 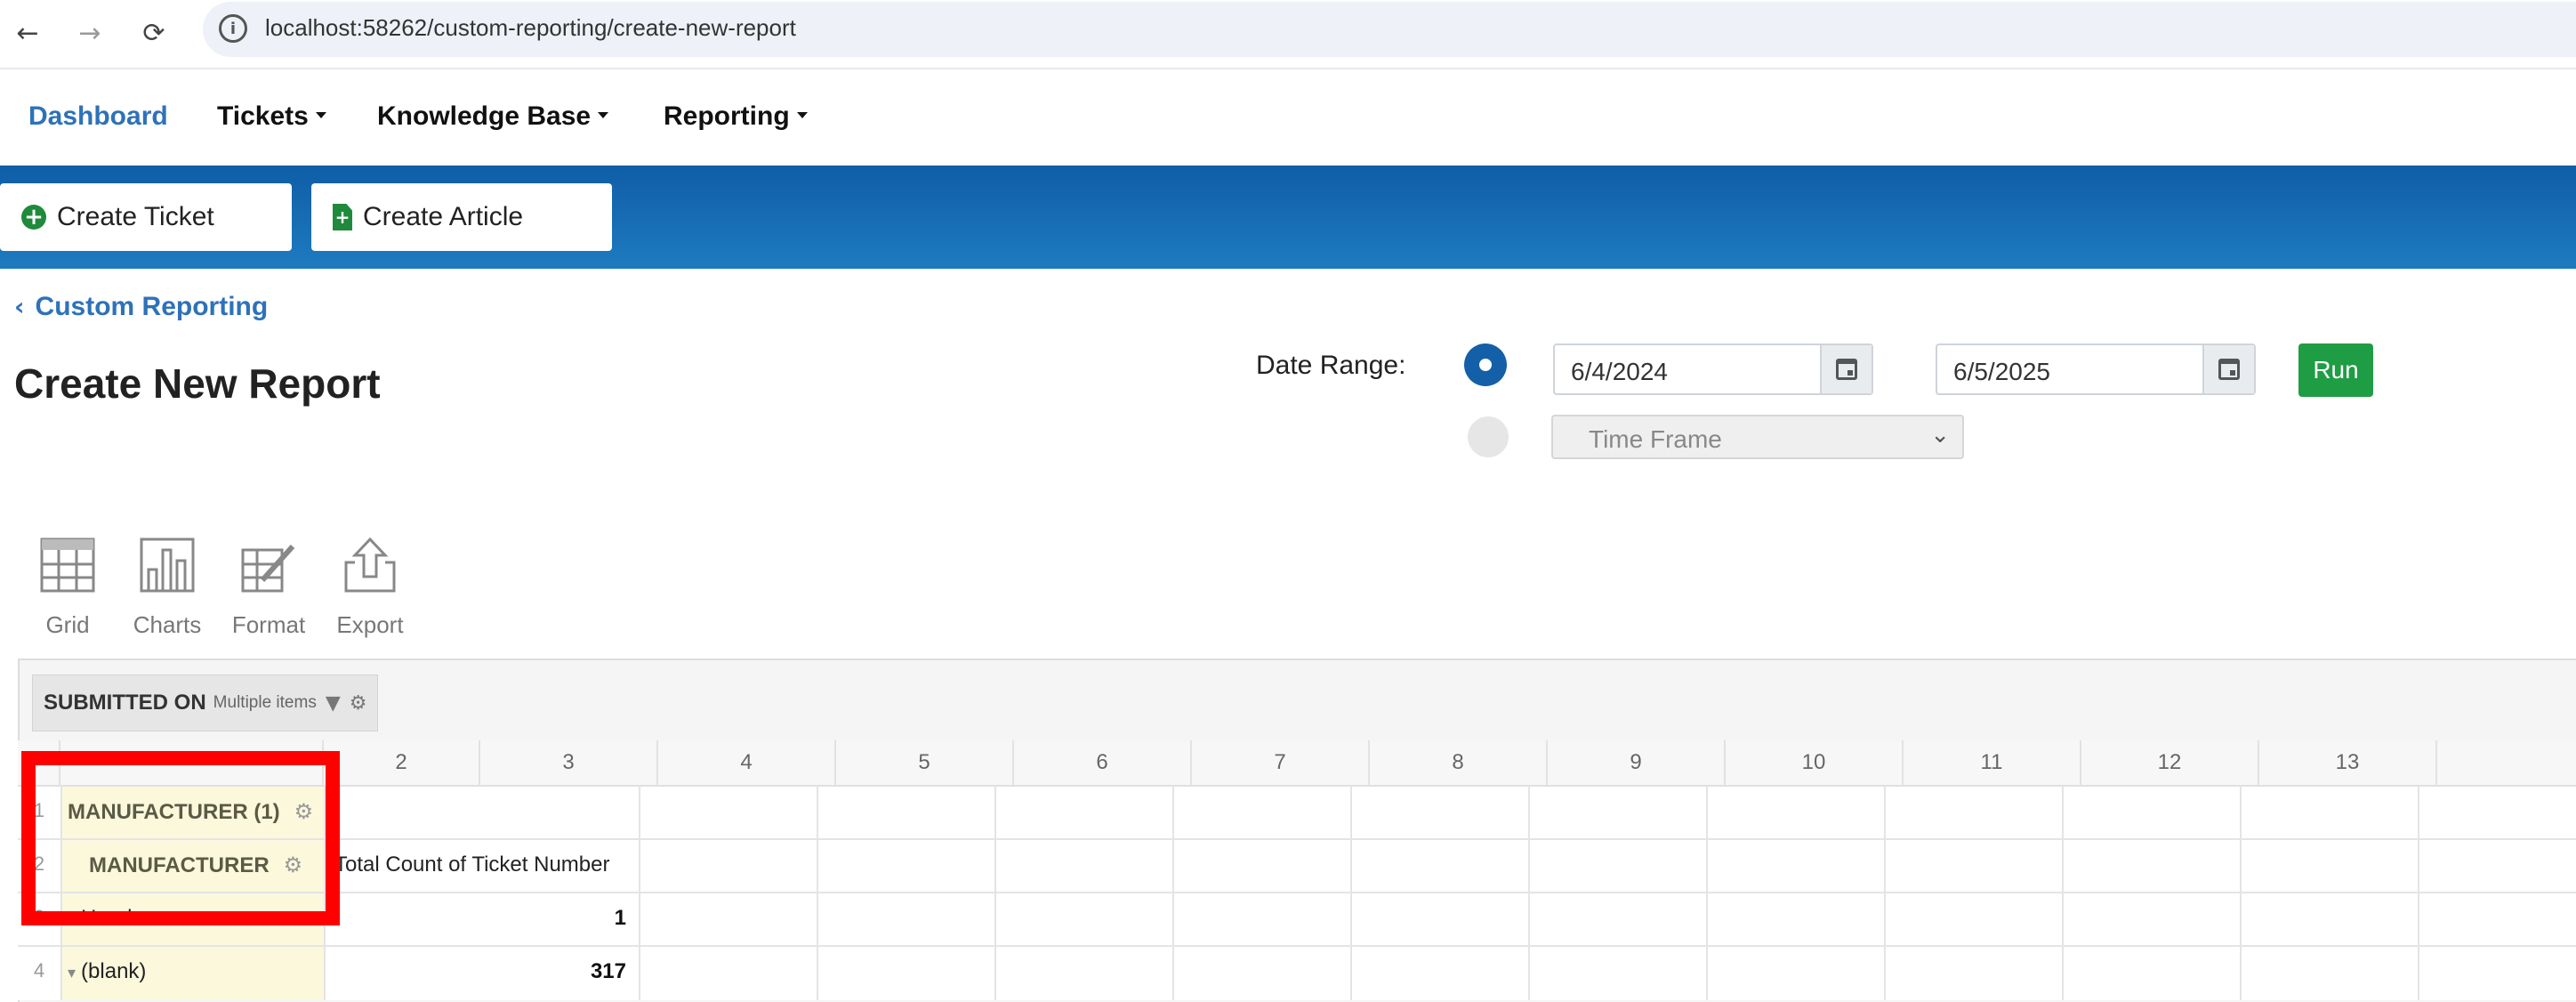 What do you see at coordinates (39, 810) in the screenshot?
I see `row-number: 1` at bounding box center [39, 810].